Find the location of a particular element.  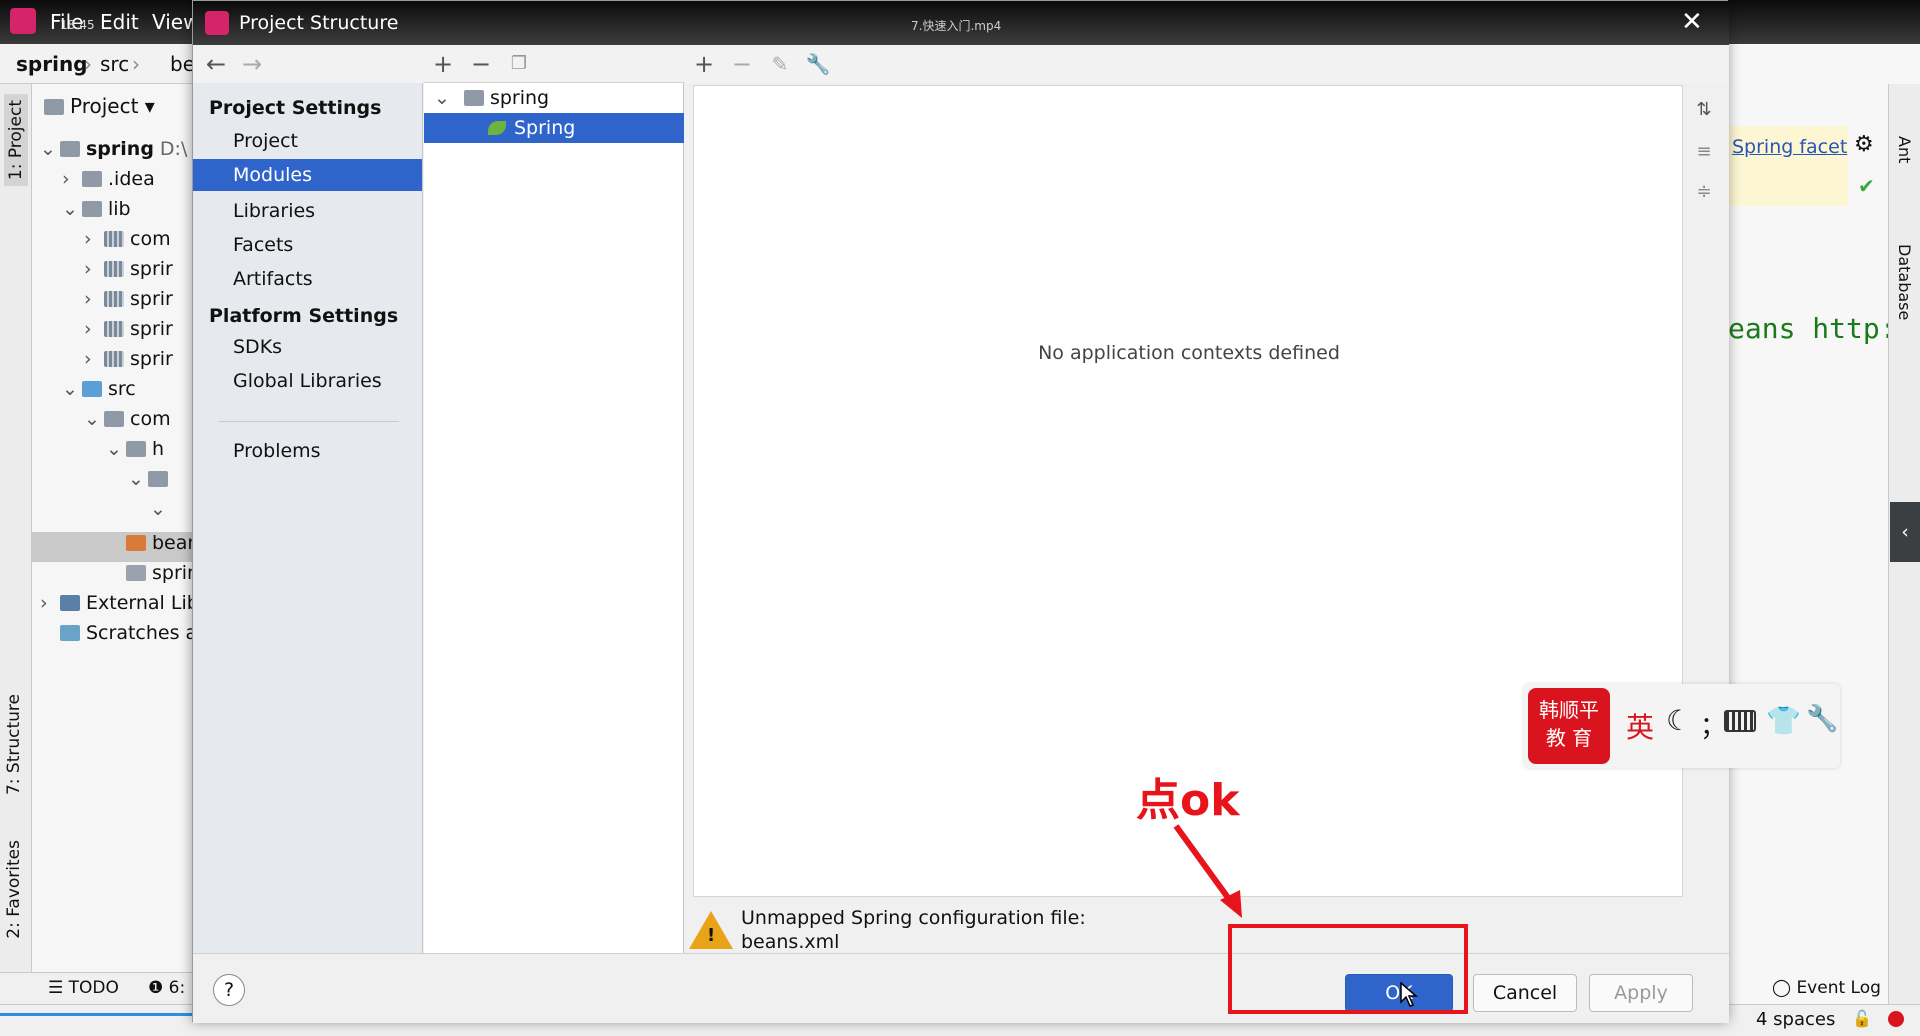

nav-item-project: Project is located at coordinates (307, 141).